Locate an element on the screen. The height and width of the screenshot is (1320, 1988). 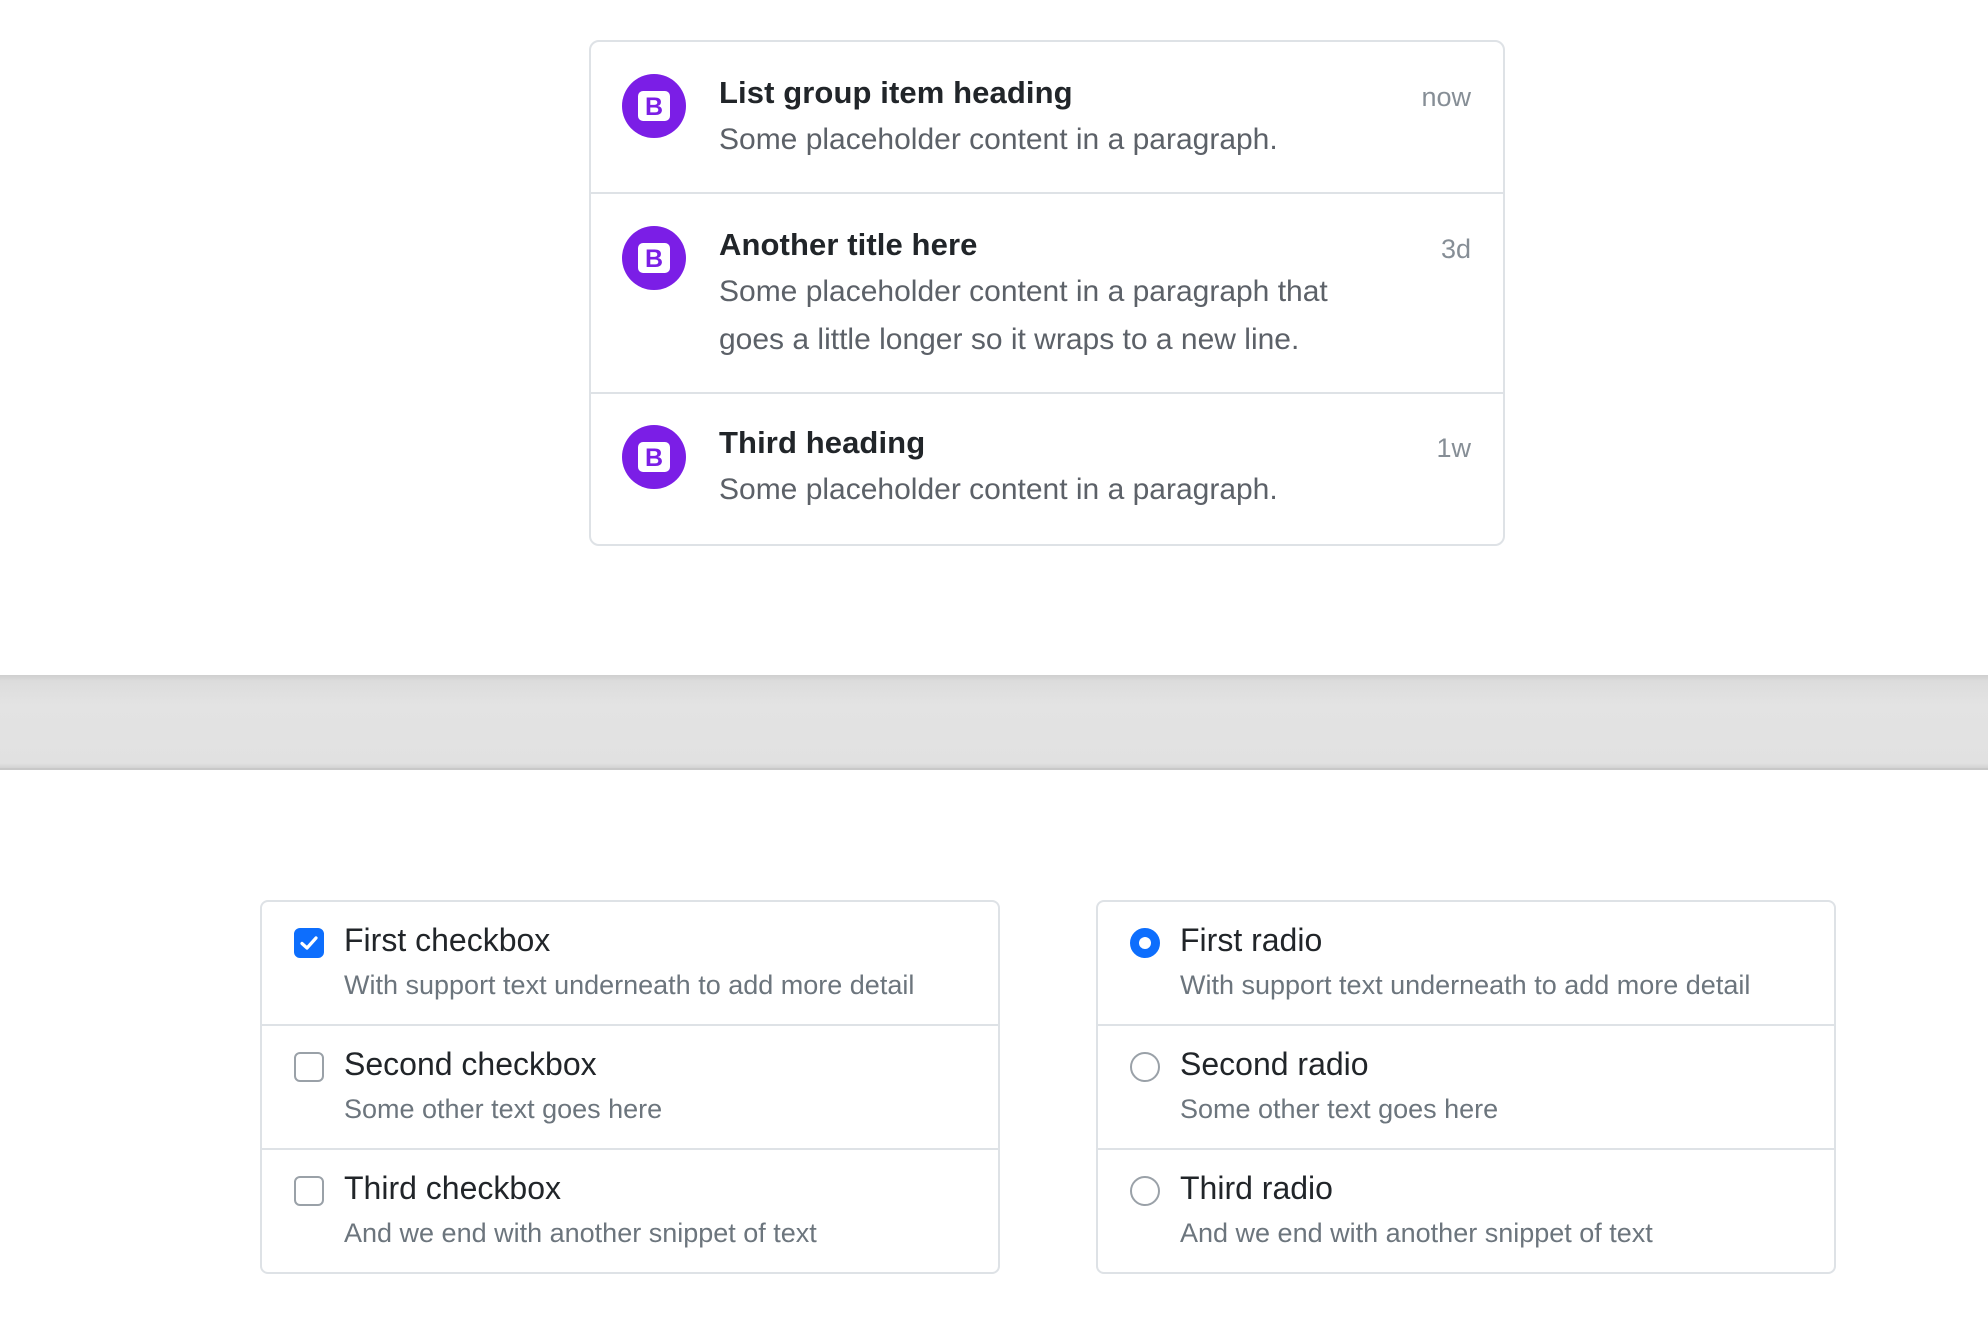
checkbox-label: Third checkbox is located at coordinates (452, 1188).